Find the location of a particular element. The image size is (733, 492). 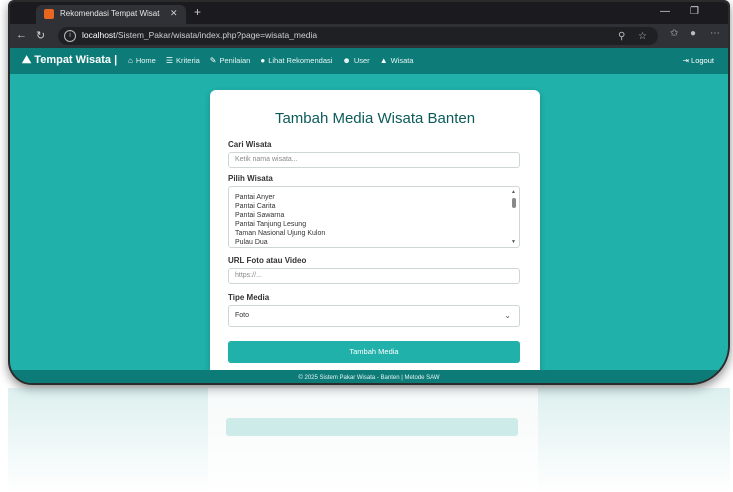

nav-item-penilaian: ✎ Penilaian is located at coordinates (230, 60).